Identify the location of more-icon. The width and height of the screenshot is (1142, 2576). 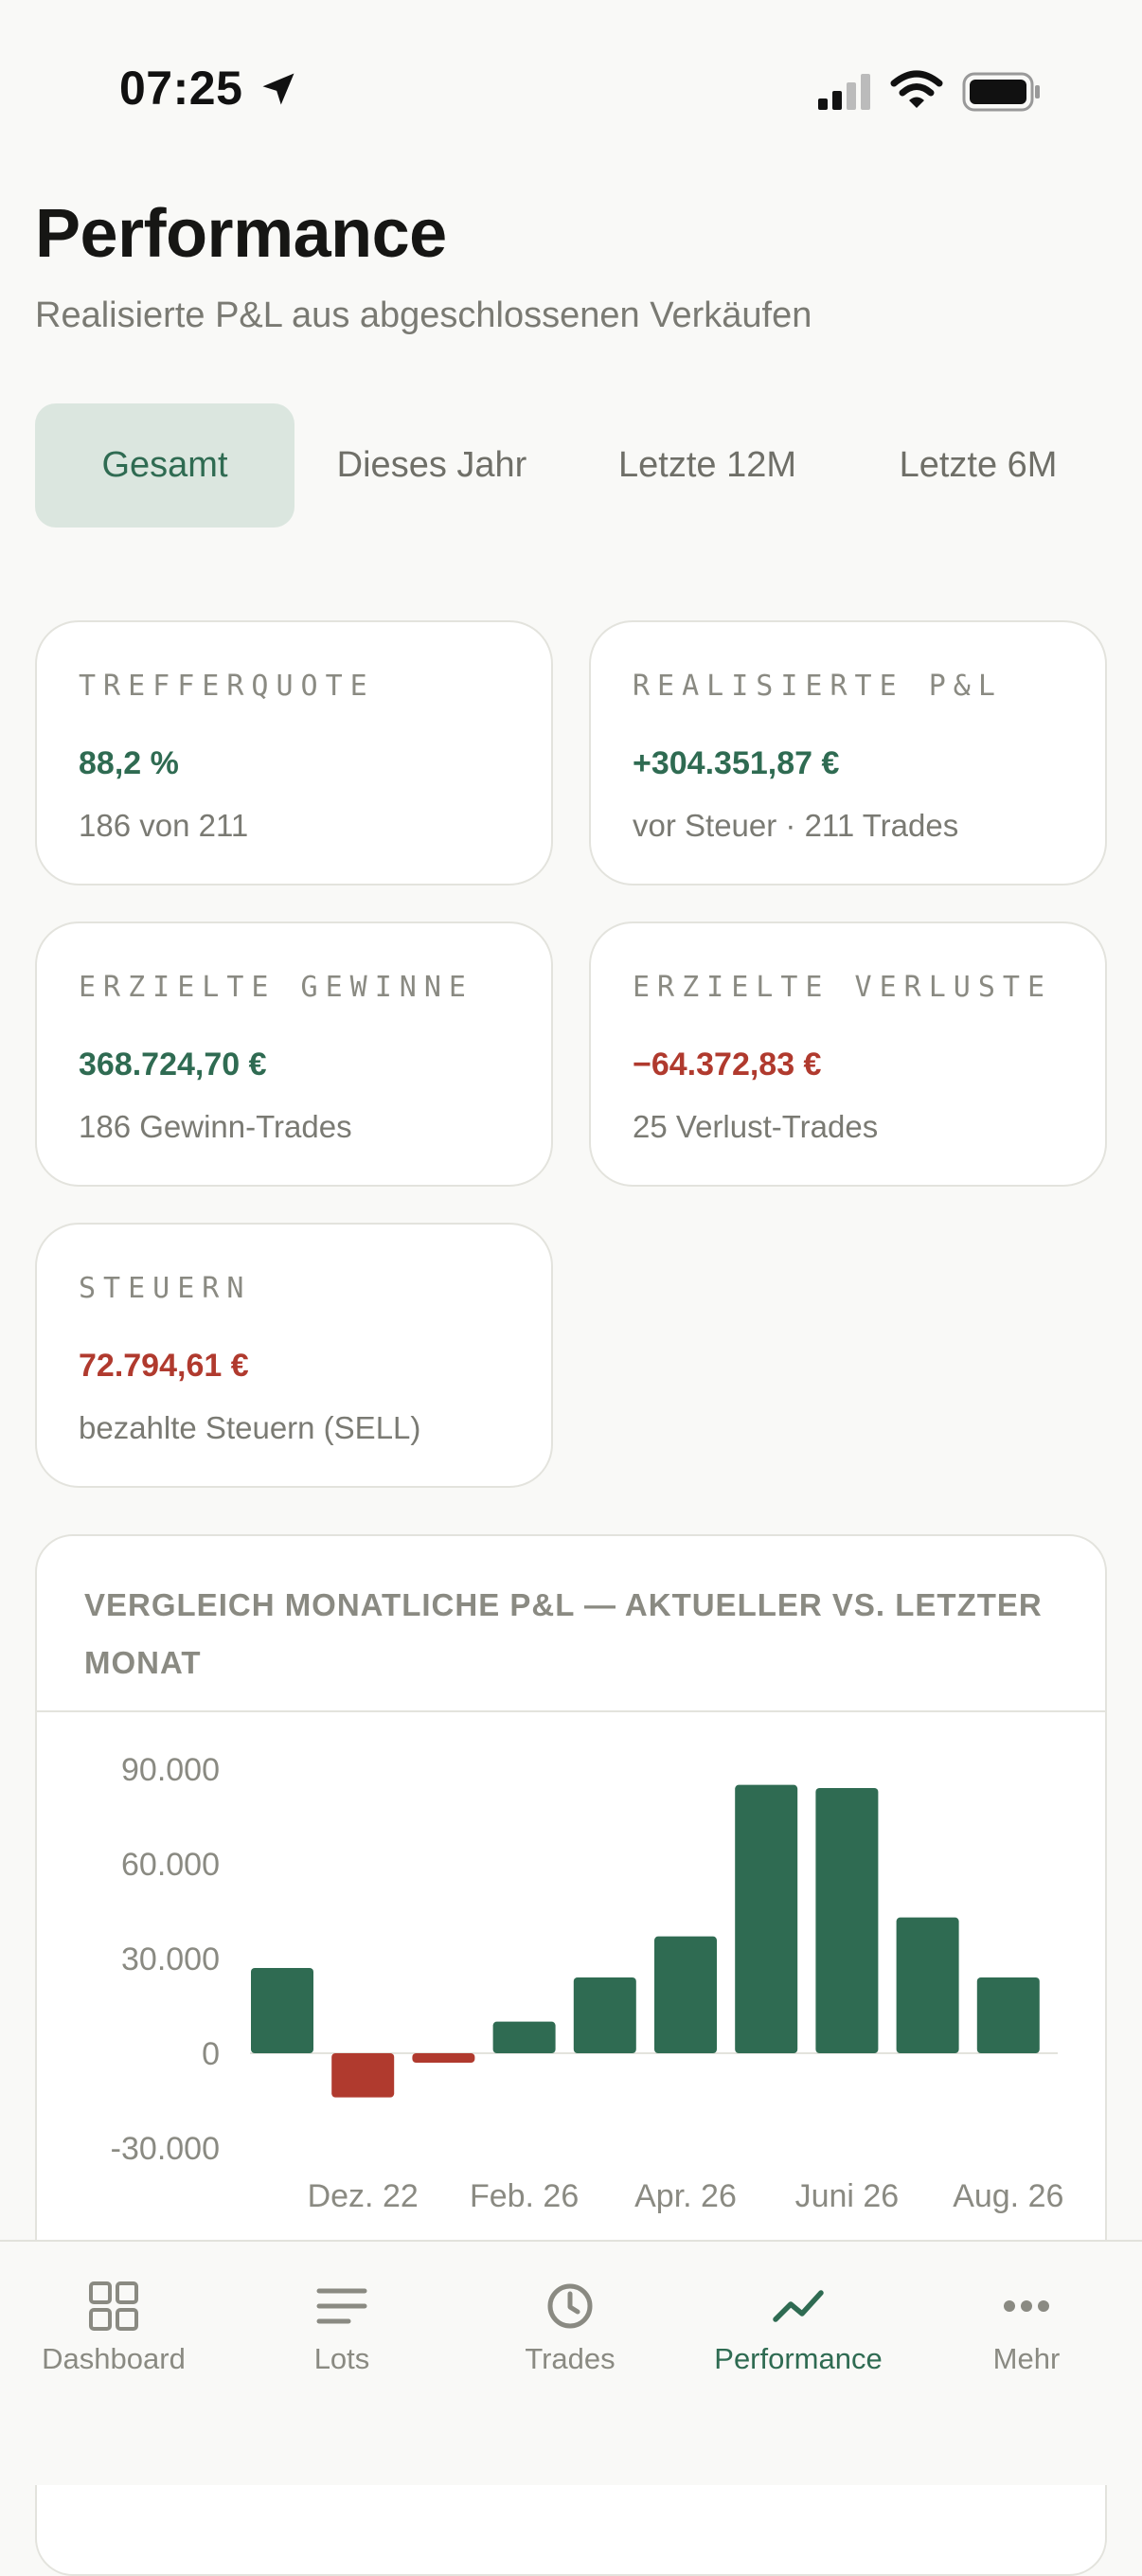
(1026, 2306).